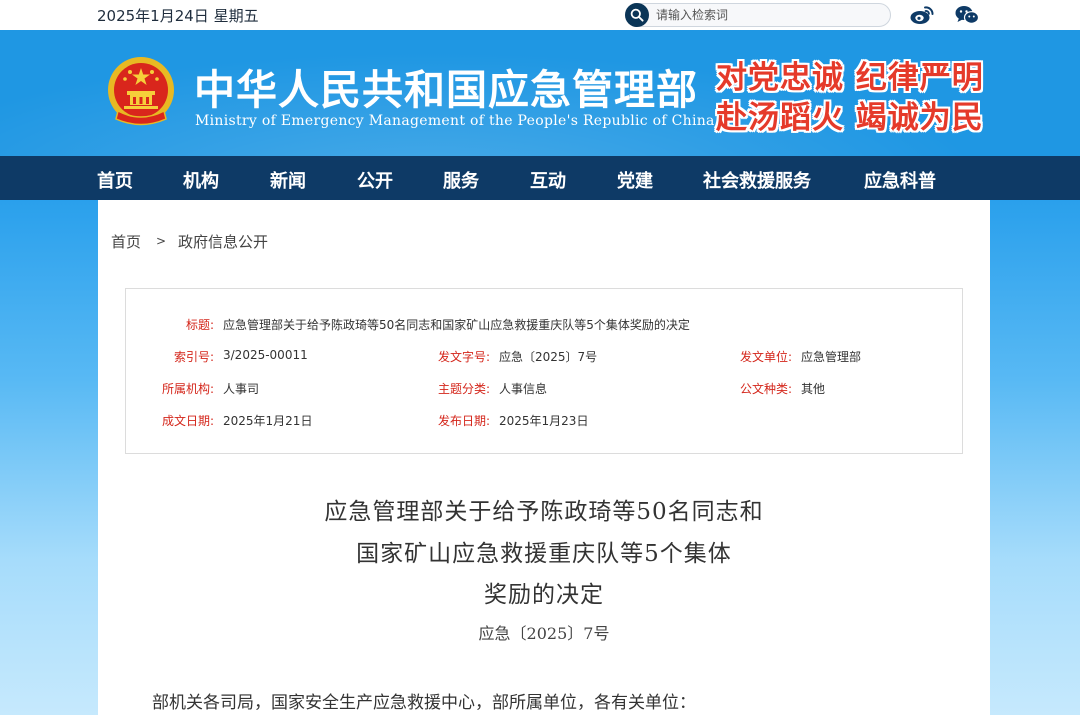  What do you see at coordinates (461, 180) in the screenshot?
I see `nav-item-services: 服务` at bounding box center [461, 180].